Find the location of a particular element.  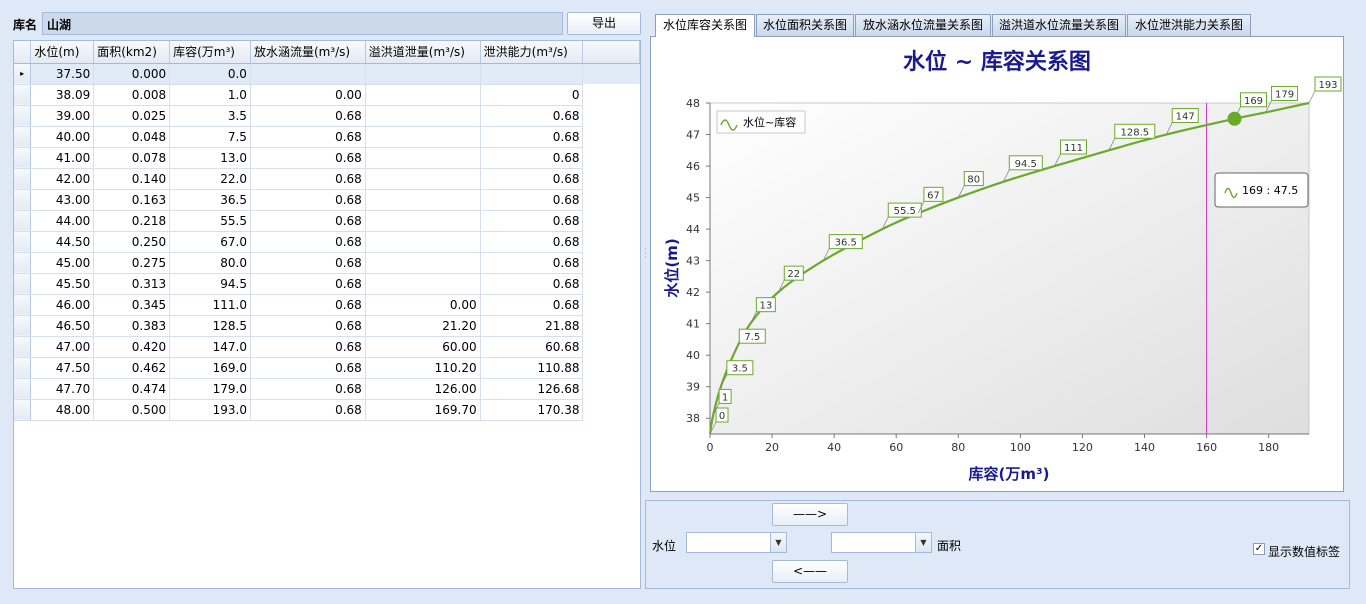

cell-discharge-capacity: 126.68 is located at coordinates (532, 389).